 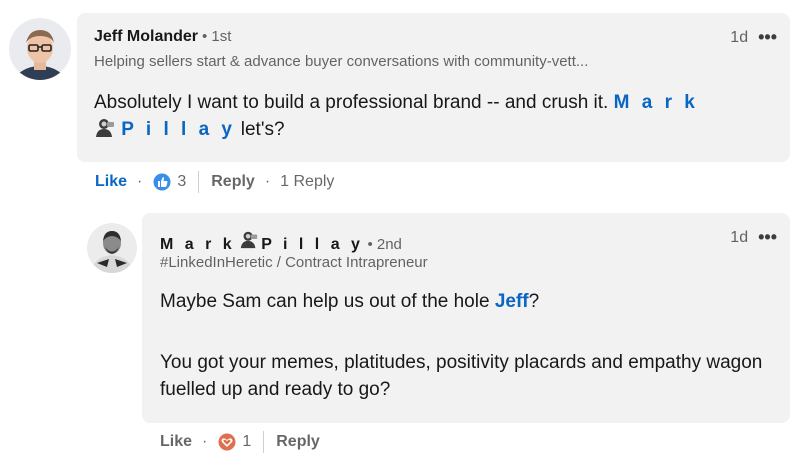 I want to click on comment-text-part: ?, so click(x=534, y=301).